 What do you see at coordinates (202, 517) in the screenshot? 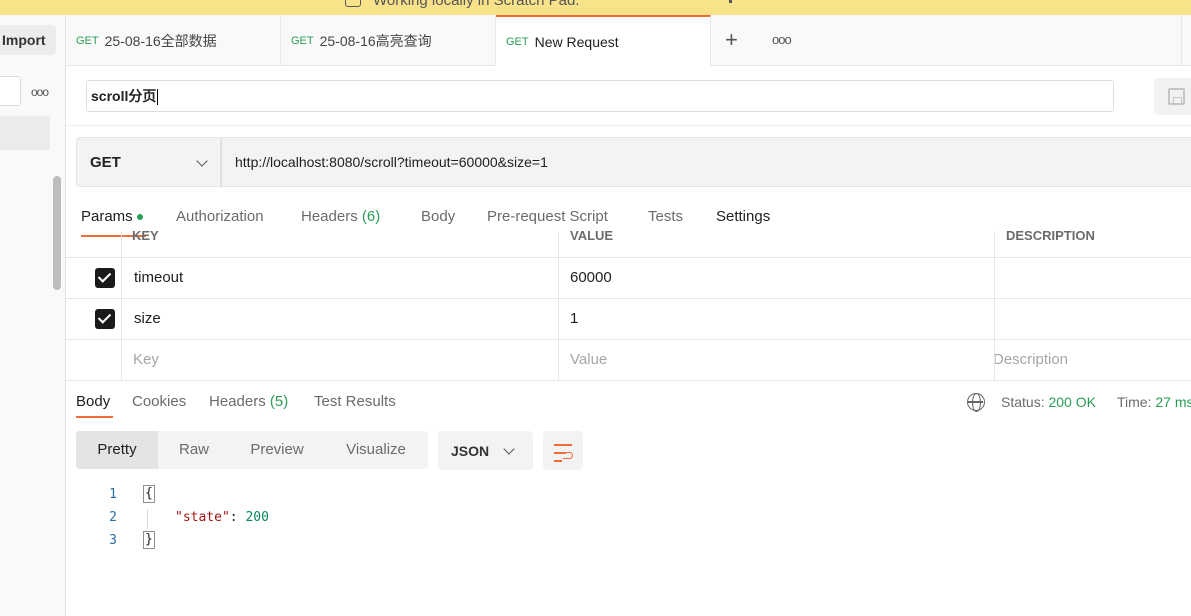
I see `json-key: "state"` at bounding box center [202, 517].